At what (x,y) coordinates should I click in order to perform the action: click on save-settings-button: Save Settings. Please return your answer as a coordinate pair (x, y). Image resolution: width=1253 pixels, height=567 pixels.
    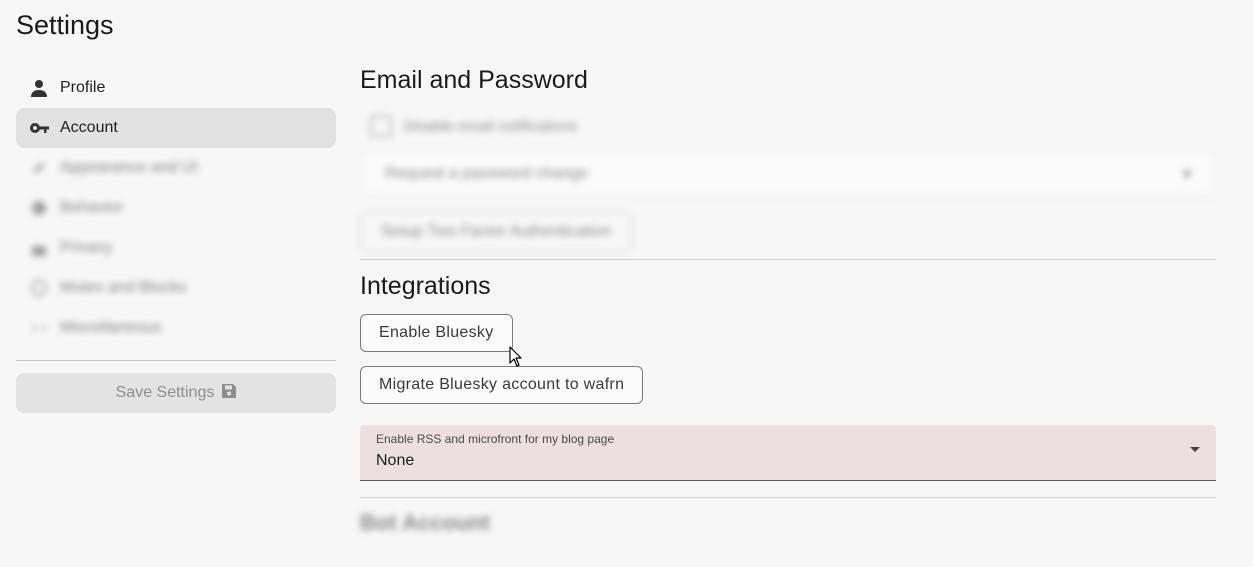
    Looking at the image, I should click on (176, 393).